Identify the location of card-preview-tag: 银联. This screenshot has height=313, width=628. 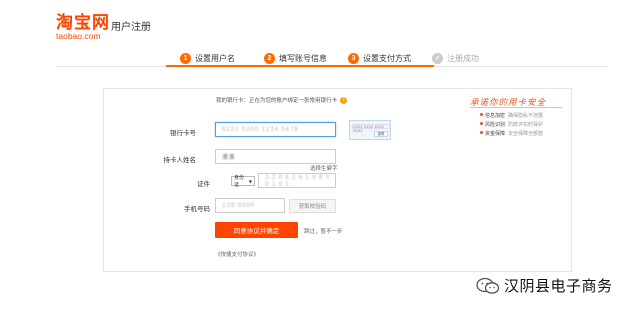
(381, 134).